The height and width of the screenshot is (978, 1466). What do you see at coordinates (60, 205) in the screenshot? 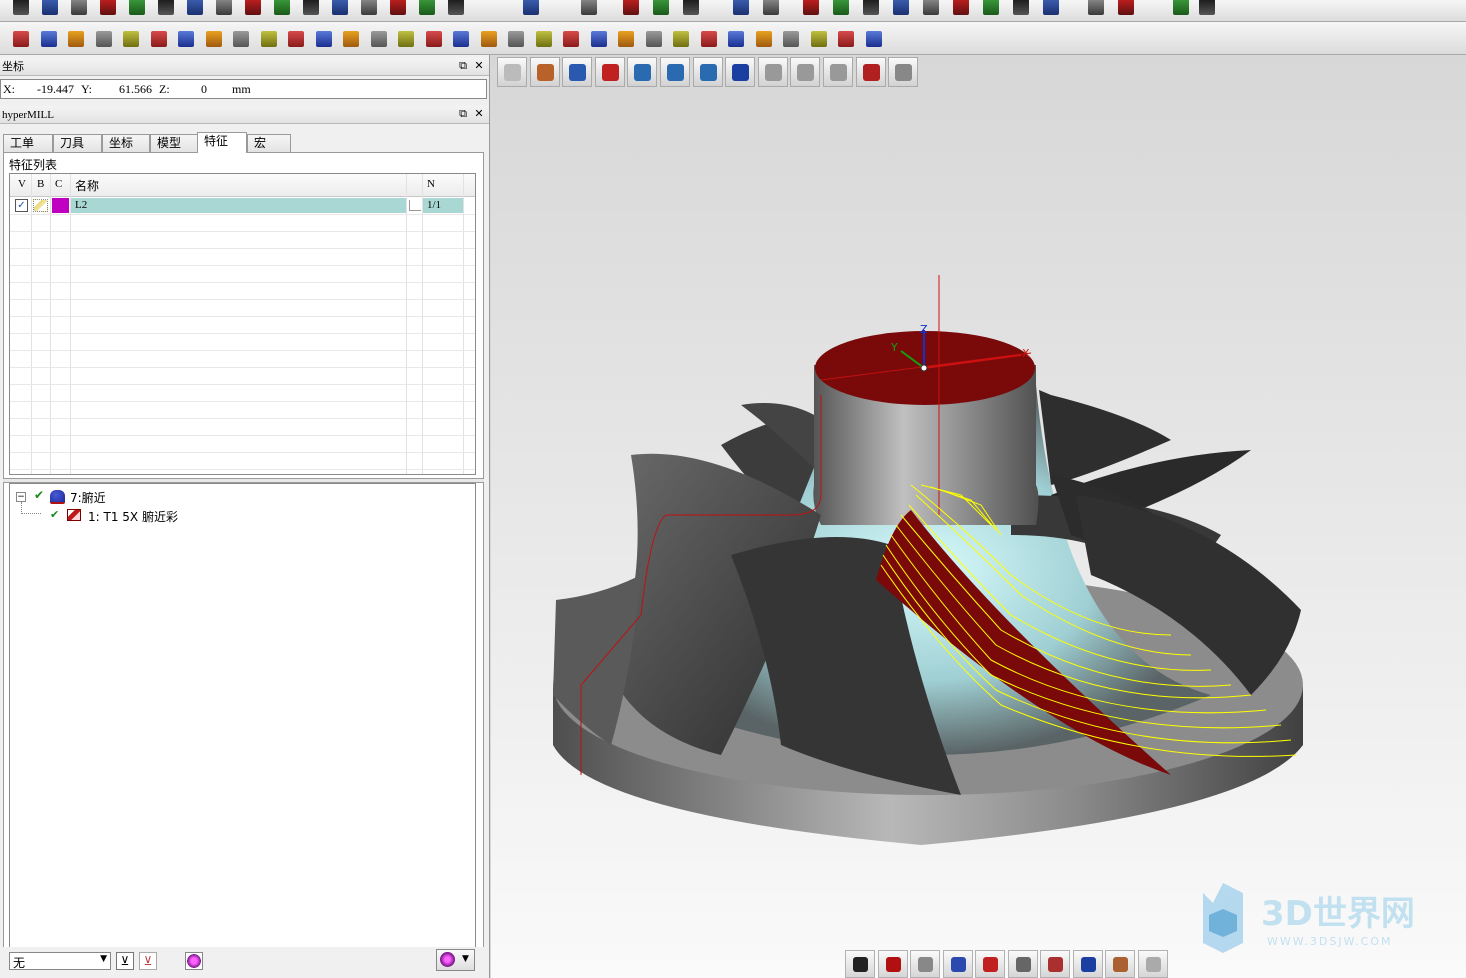
I see `feature-color-swatch` at bounding box center [60, 205].